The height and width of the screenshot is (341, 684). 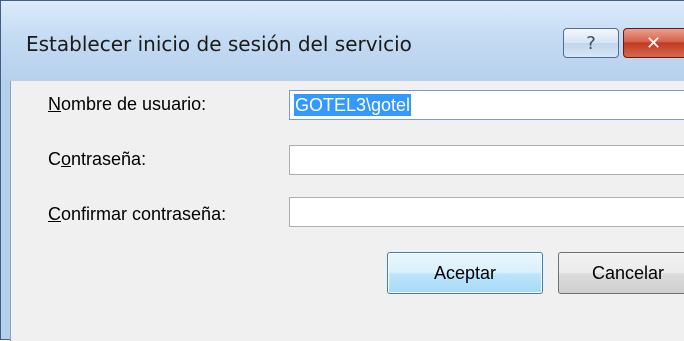 I want to click on username-field: GOTEL3\gotel, so click(x=486, y=105).